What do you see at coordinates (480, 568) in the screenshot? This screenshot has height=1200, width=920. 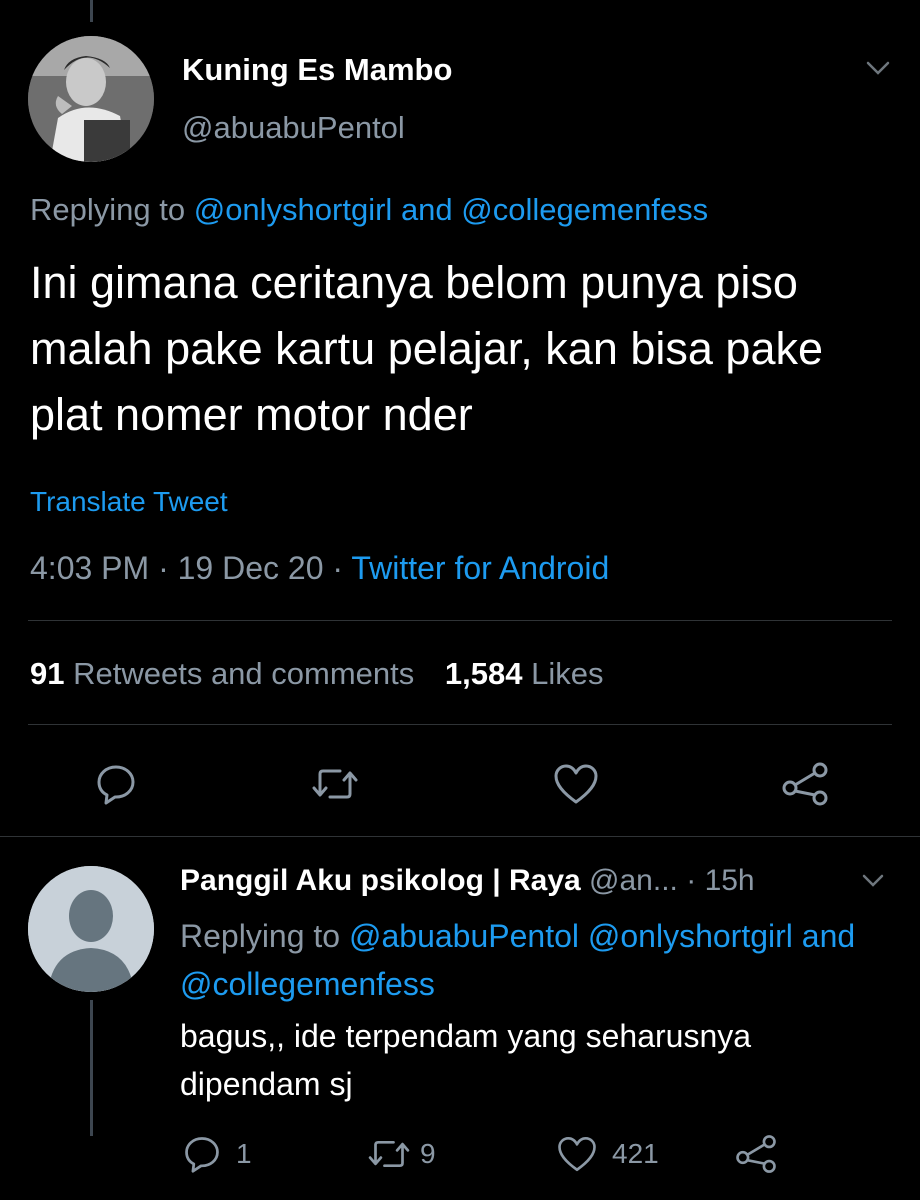 I see `tweet-source-link: Twitter for Android` at bounding box center [480, 568].